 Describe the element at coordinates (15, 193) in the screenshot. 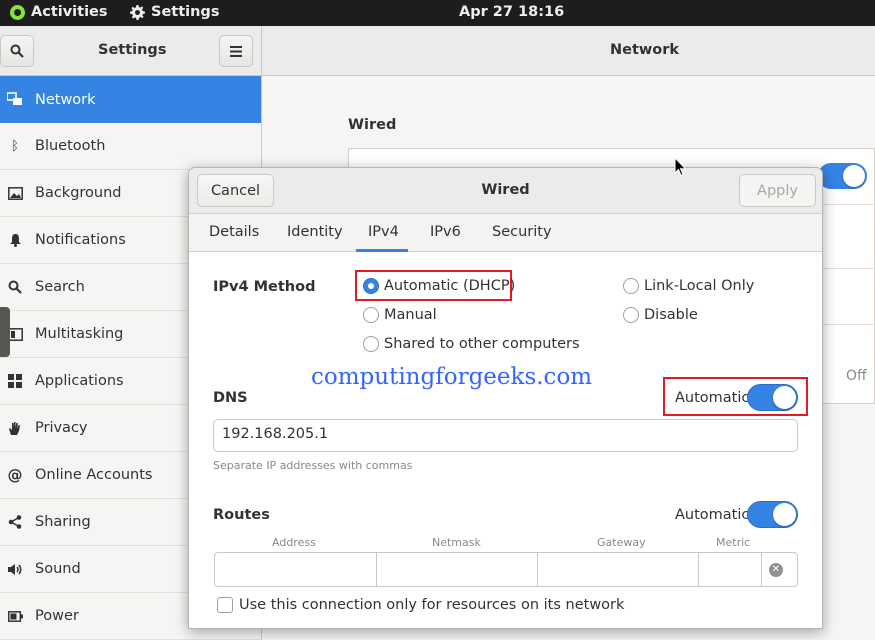

I see `background-icon` at that location.